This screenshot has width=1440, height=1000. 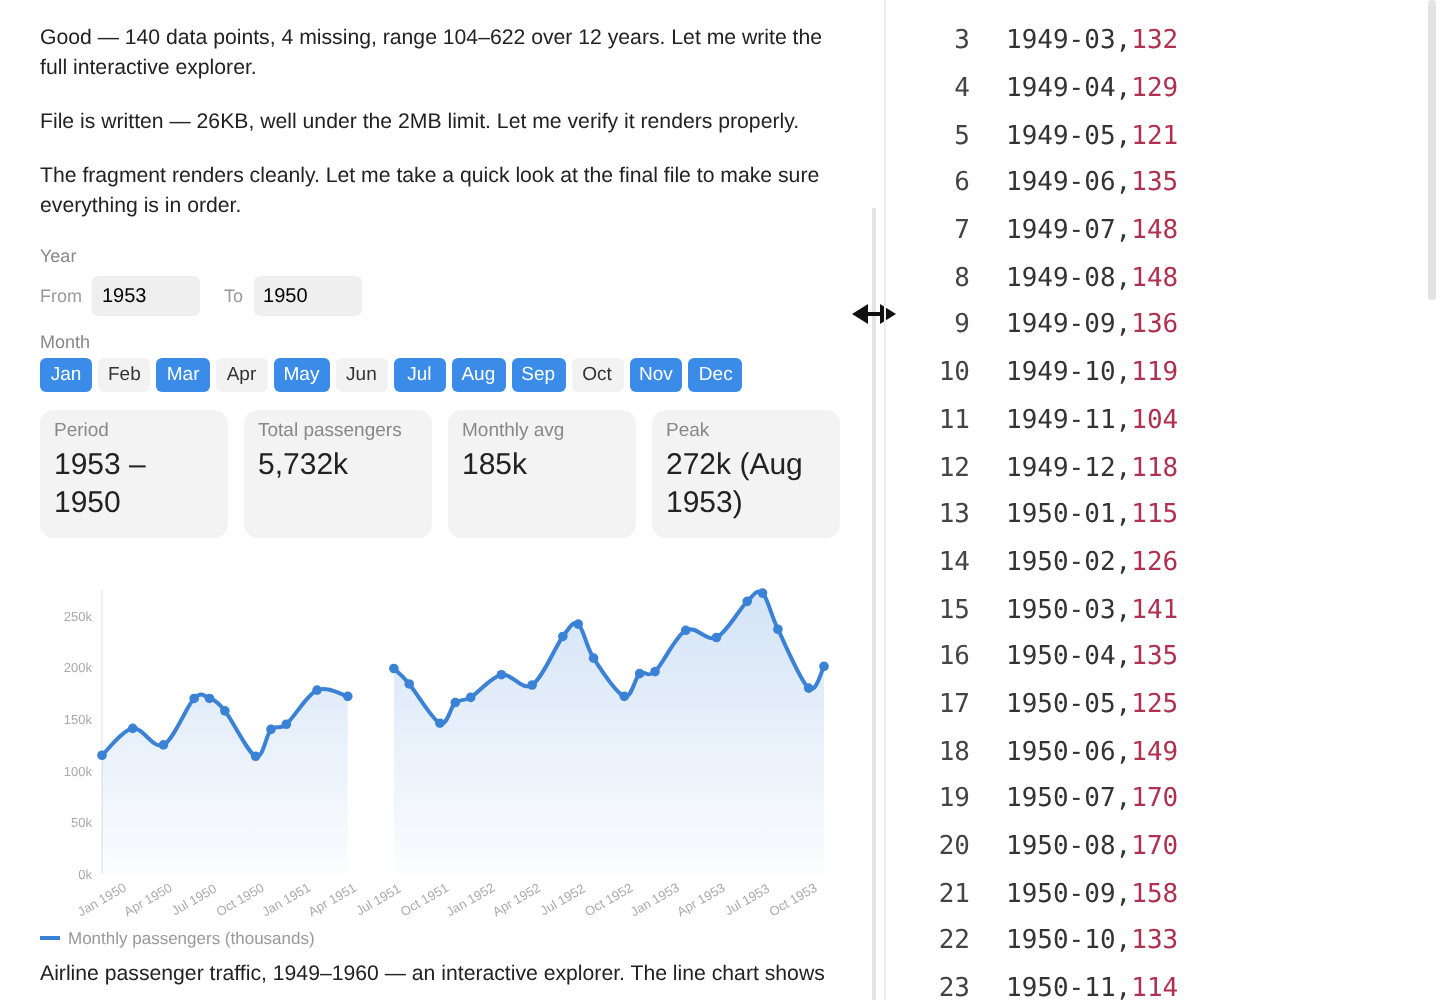 What do you see at coordinates (1092, 41) in the screenshot?
I see `code-line: 1949-03,132` at bounding box center [1092, 41].